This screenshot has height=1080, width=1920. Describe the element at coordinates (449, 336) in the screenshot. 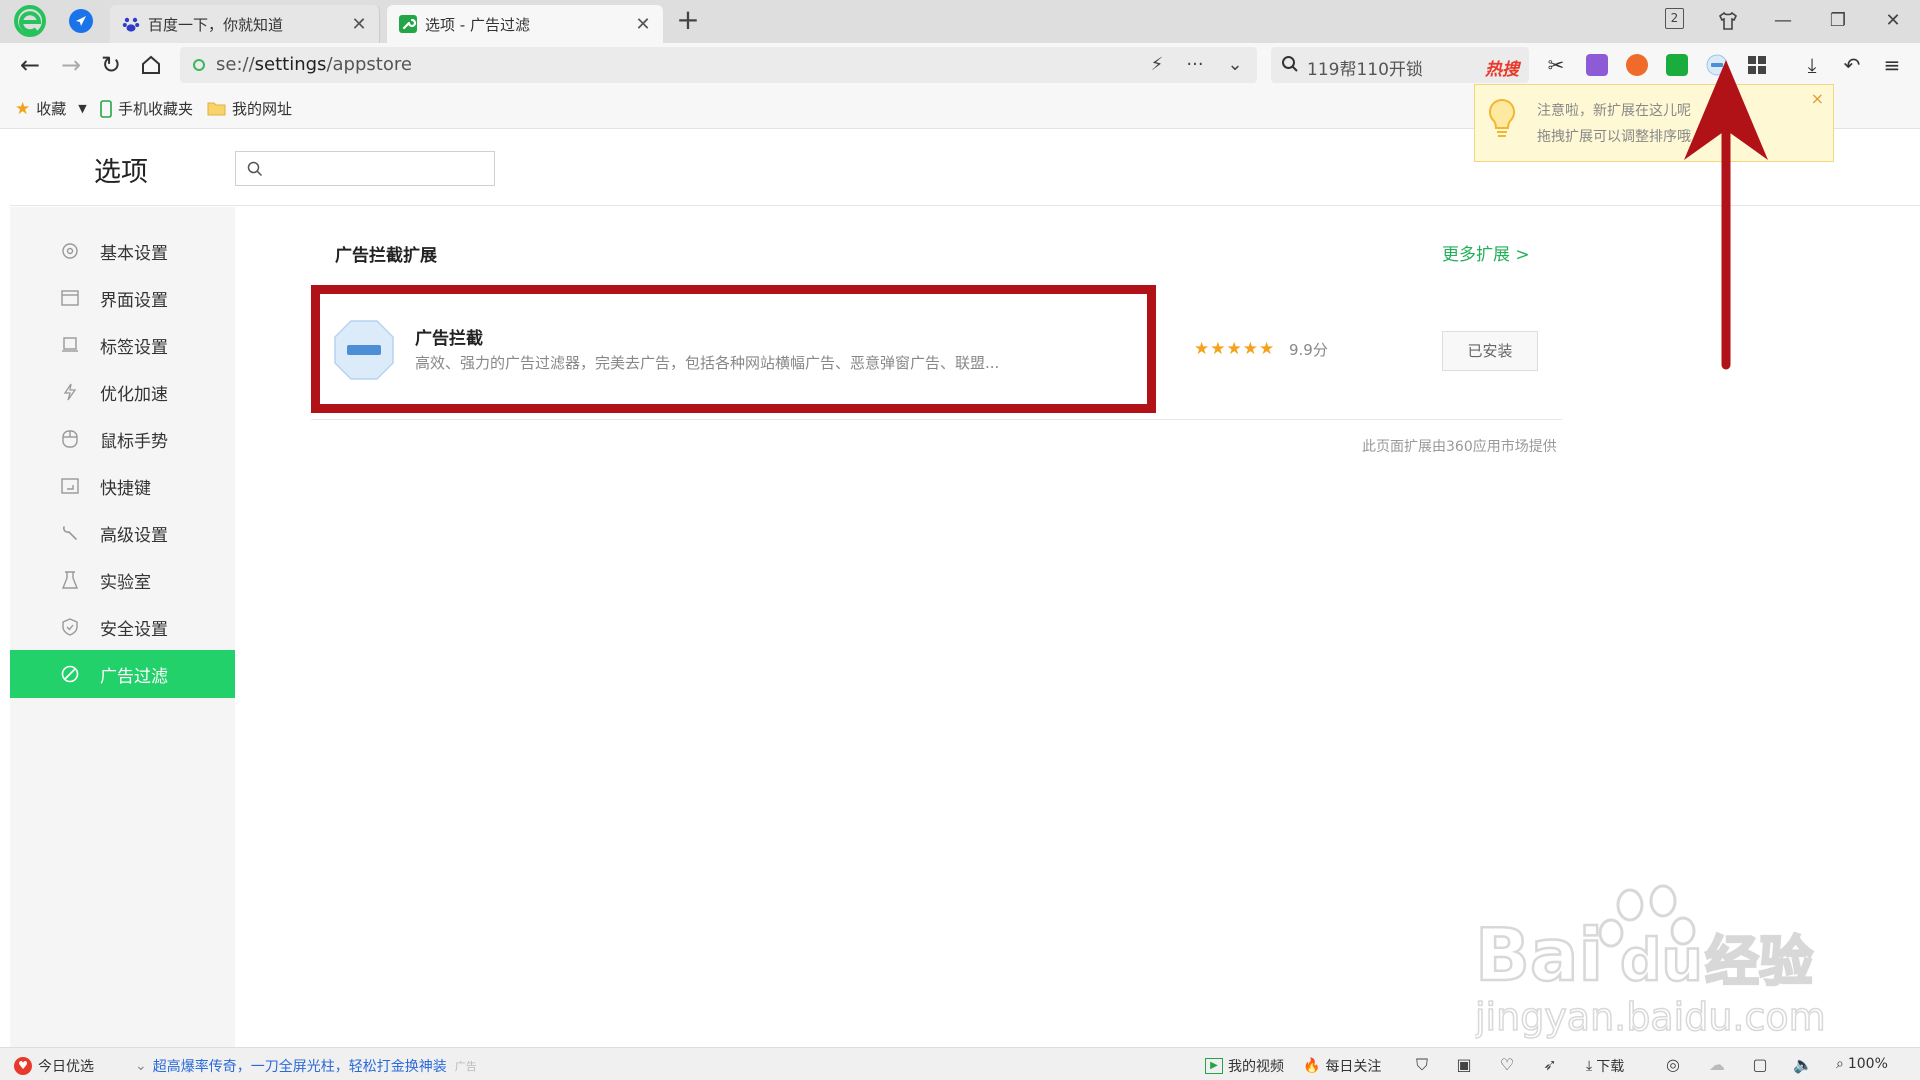

I see `extension-name: 广告拦截` at that location.